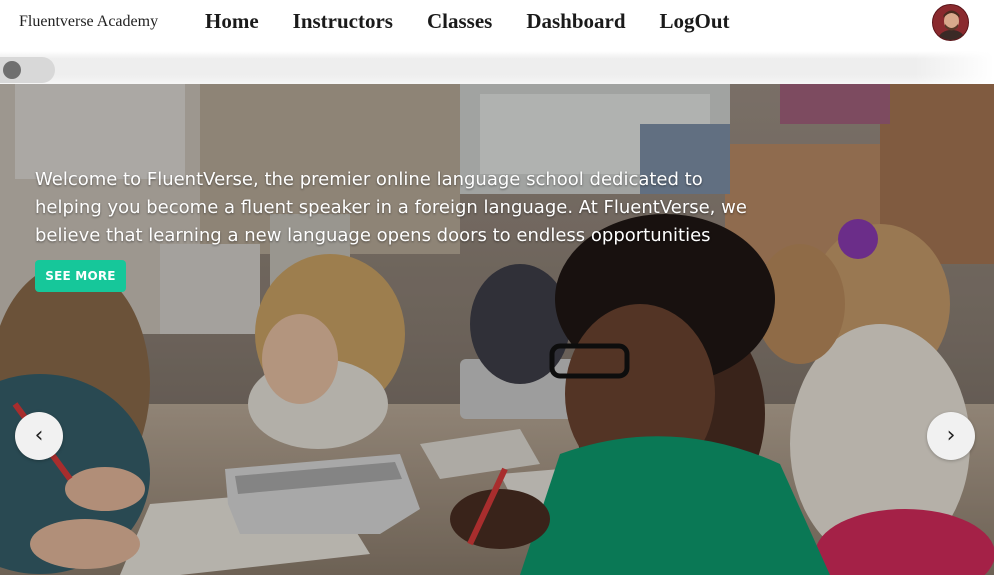 The image size is (994, 575). What do you see at coordinates (27, 70) in the screenshot?
I see `theme-toggle-switch` at bounding box center [27, 70].